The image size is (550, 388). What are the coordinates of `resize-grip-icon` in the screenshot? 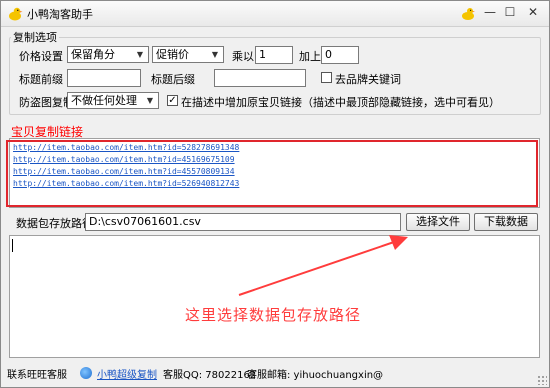 It's located at (542, 380).